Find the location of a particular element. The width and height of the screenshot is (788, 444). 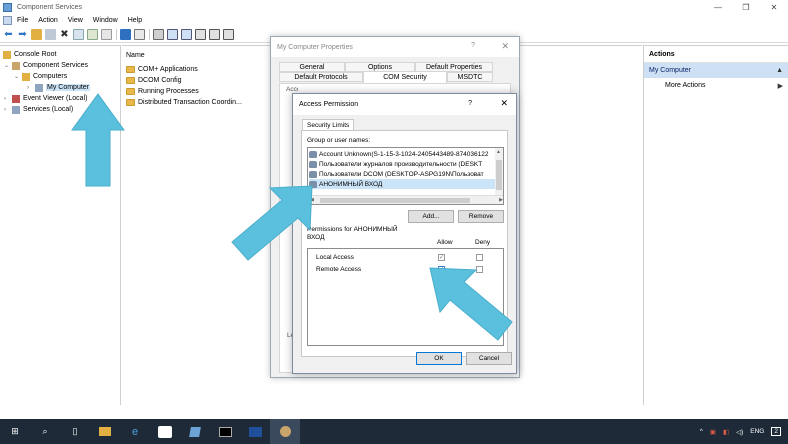

tree-item-services: › Services (Local) is located at coordinates (38, 109).